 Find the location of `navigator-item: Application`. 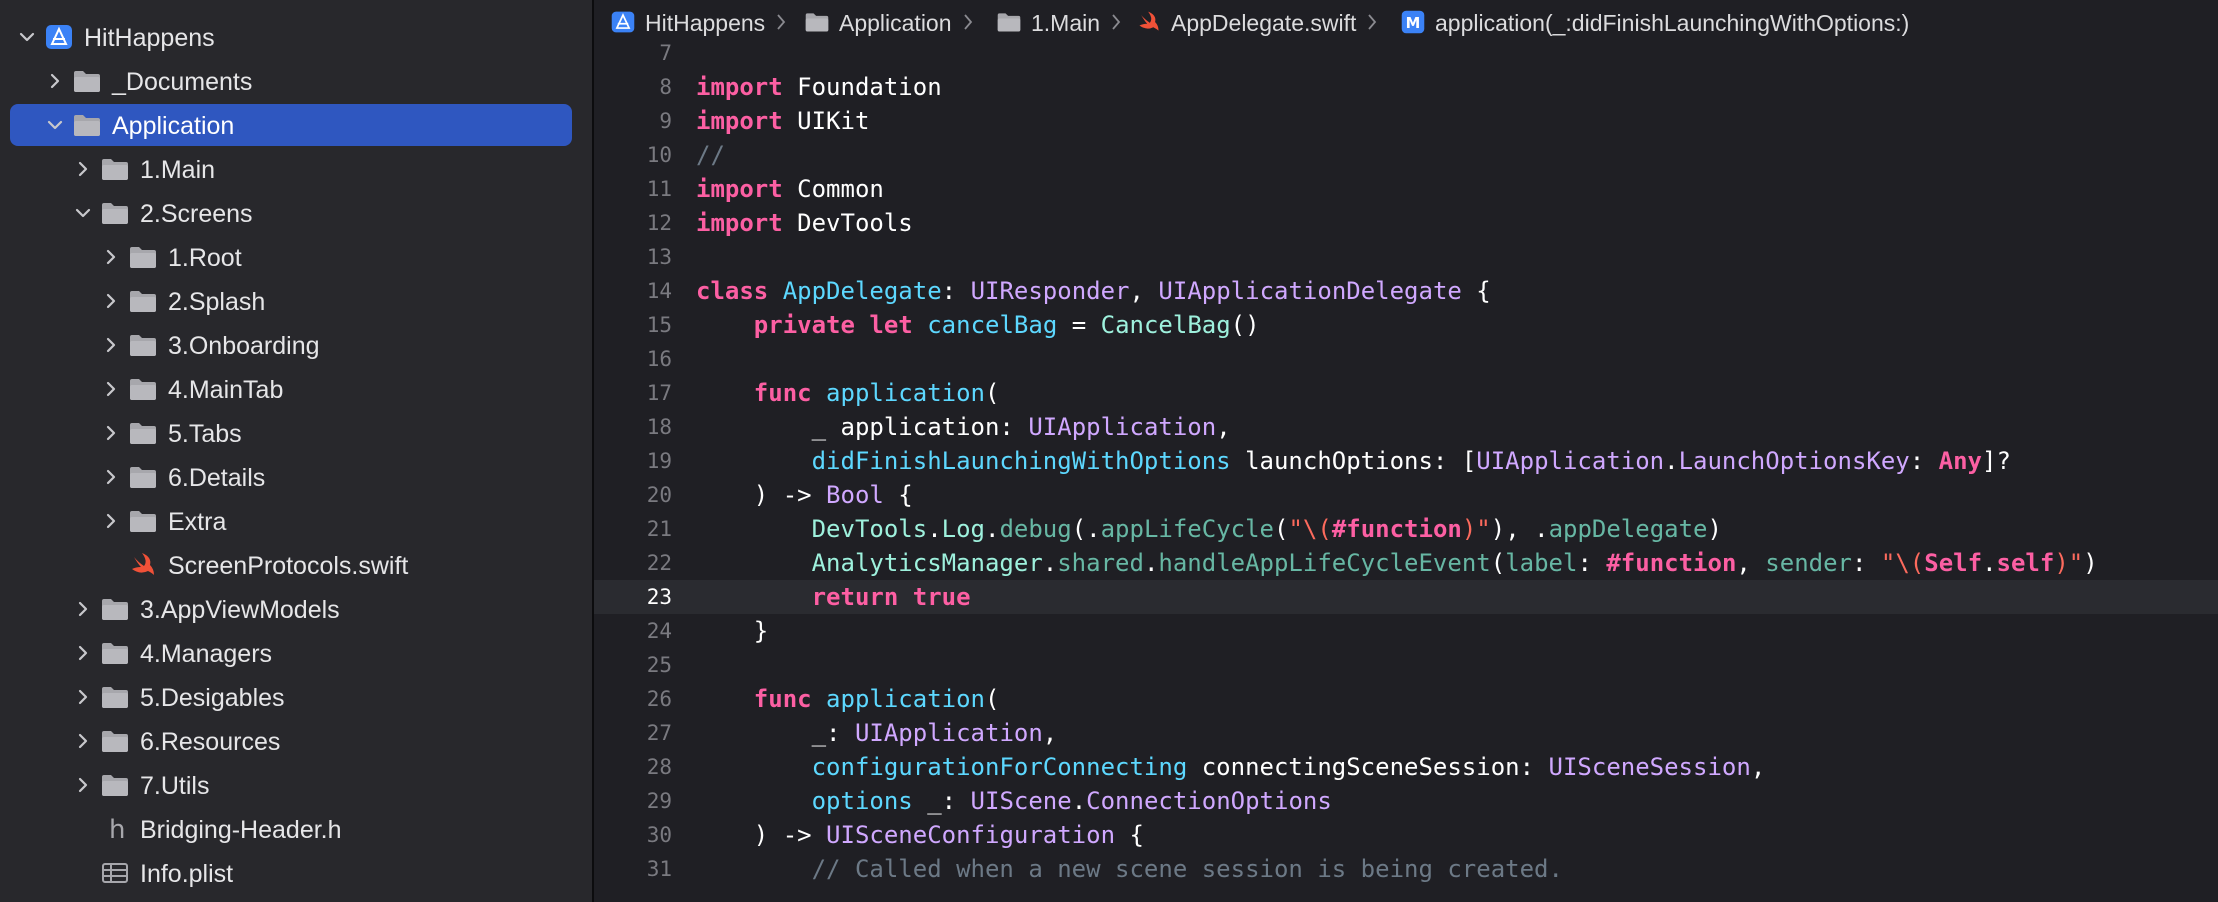

navigator-item: Application is located at coordinates (291, 125).